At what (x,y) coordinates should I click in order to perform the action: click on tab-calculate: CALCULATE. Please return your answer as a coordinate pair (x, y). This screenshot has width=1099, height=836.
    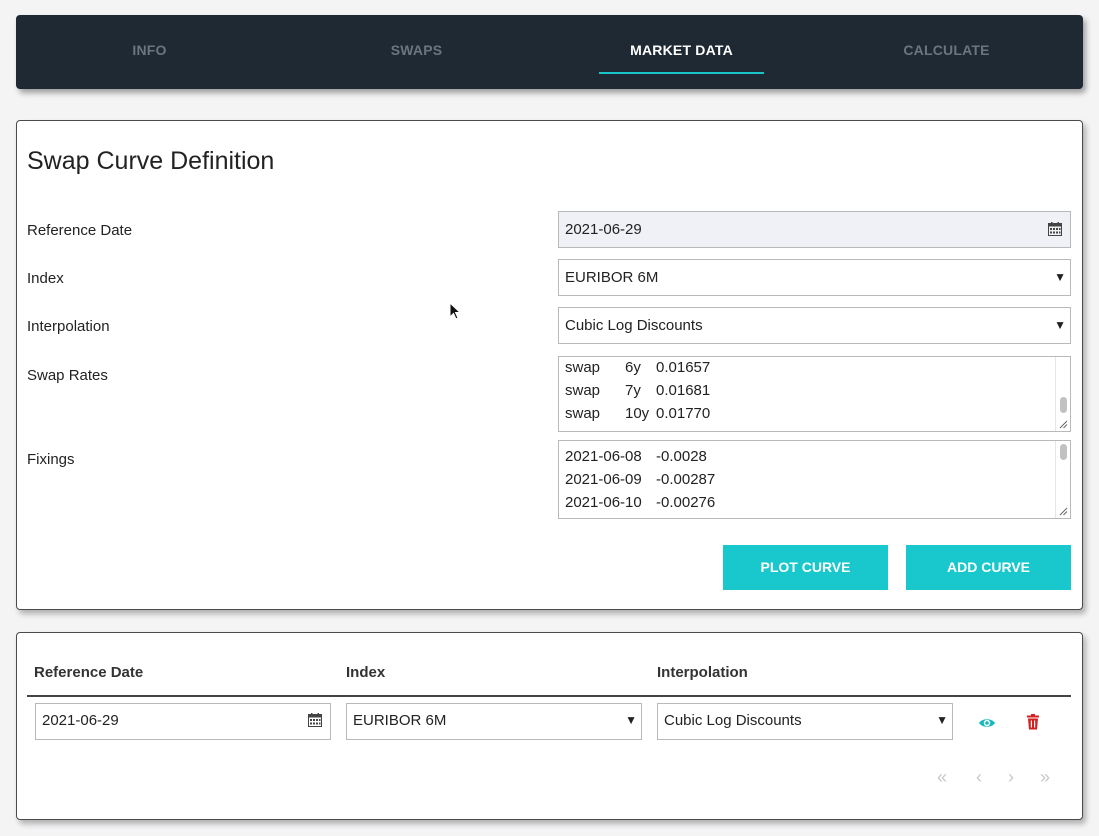
    Looking at the image, I should click on (946, 52).